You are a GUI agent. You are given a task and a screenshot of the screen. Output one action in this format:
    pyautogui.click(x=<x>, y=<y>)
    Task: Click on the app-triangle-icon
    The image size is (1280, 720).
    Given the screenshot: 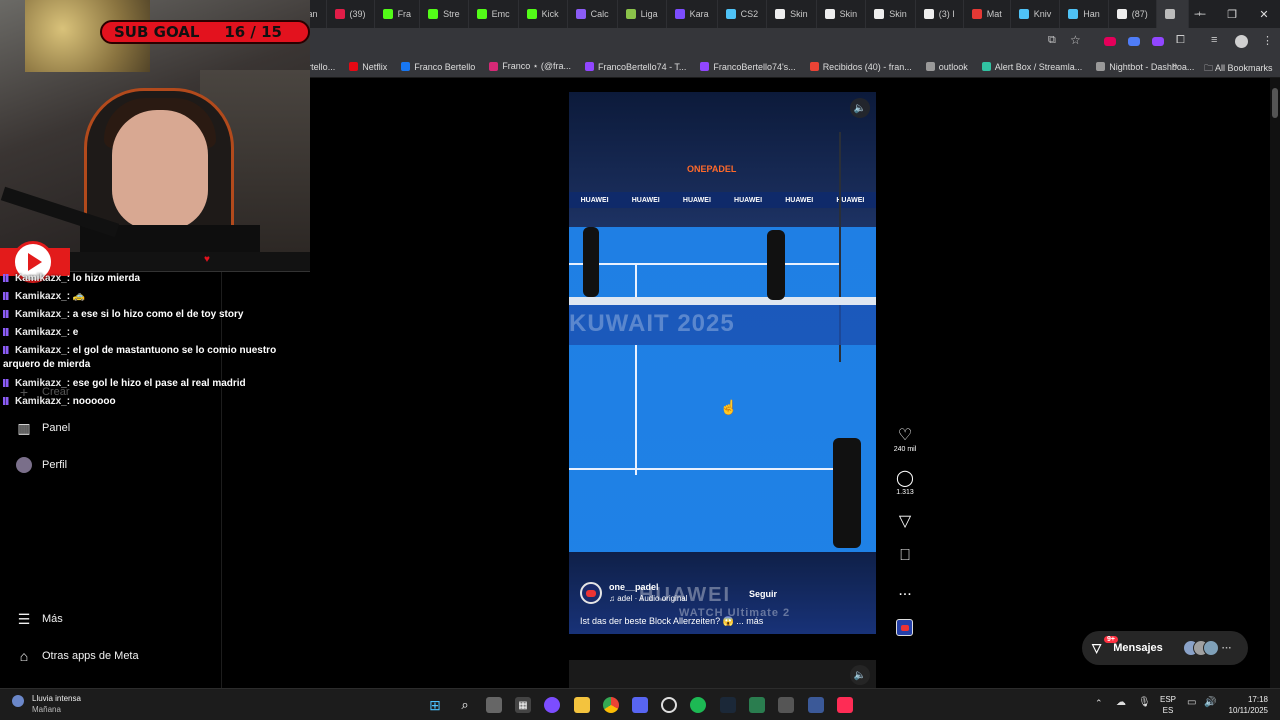 What is the action you would take?
    pyautogui.click(x=757, y=705)
    